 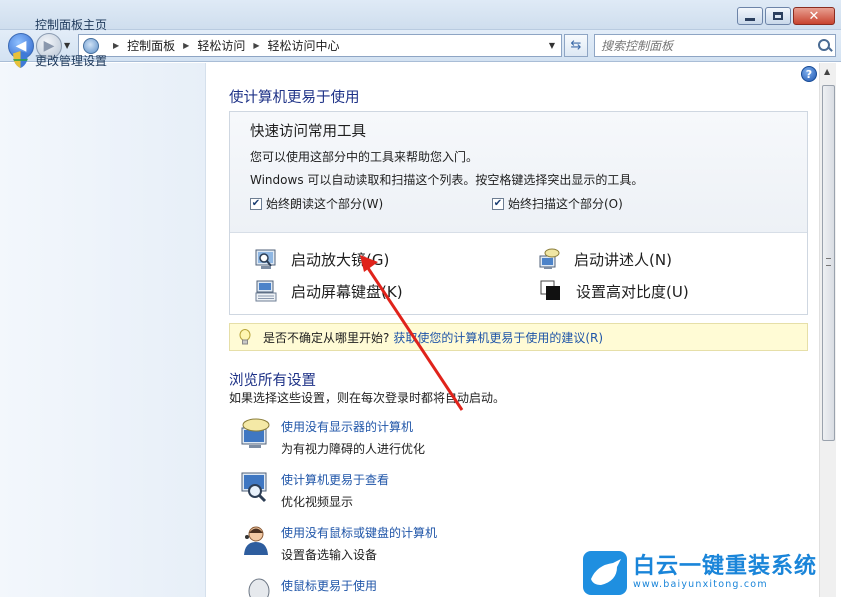 I want to click on search-icon, so click(x=825, y=46).